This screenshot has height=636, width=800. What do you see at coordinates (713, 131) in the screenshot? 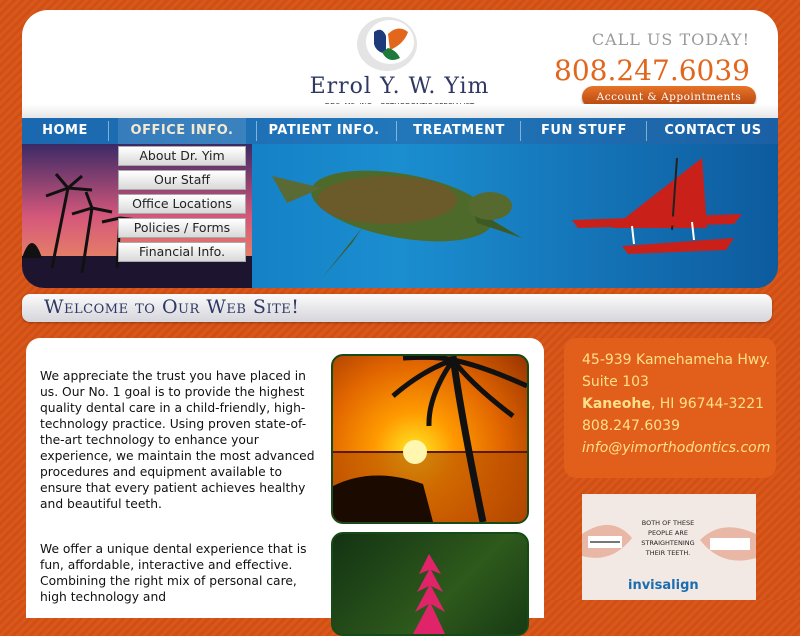
I see `nav-contact-us: CONTACT US` at bounding box center [713, 131].